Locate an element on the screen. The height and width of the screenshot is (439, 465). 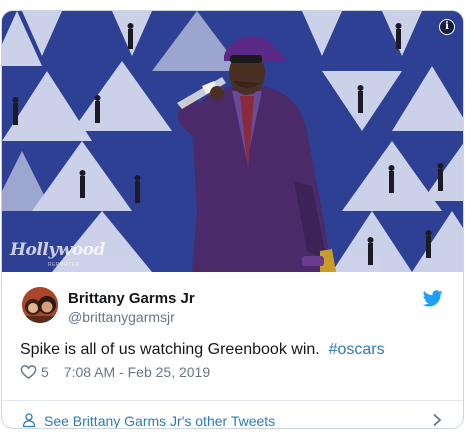
tweet-timestamp: 7:08 AM - Feb 25, 2019 is located at coordinates (137, 372).